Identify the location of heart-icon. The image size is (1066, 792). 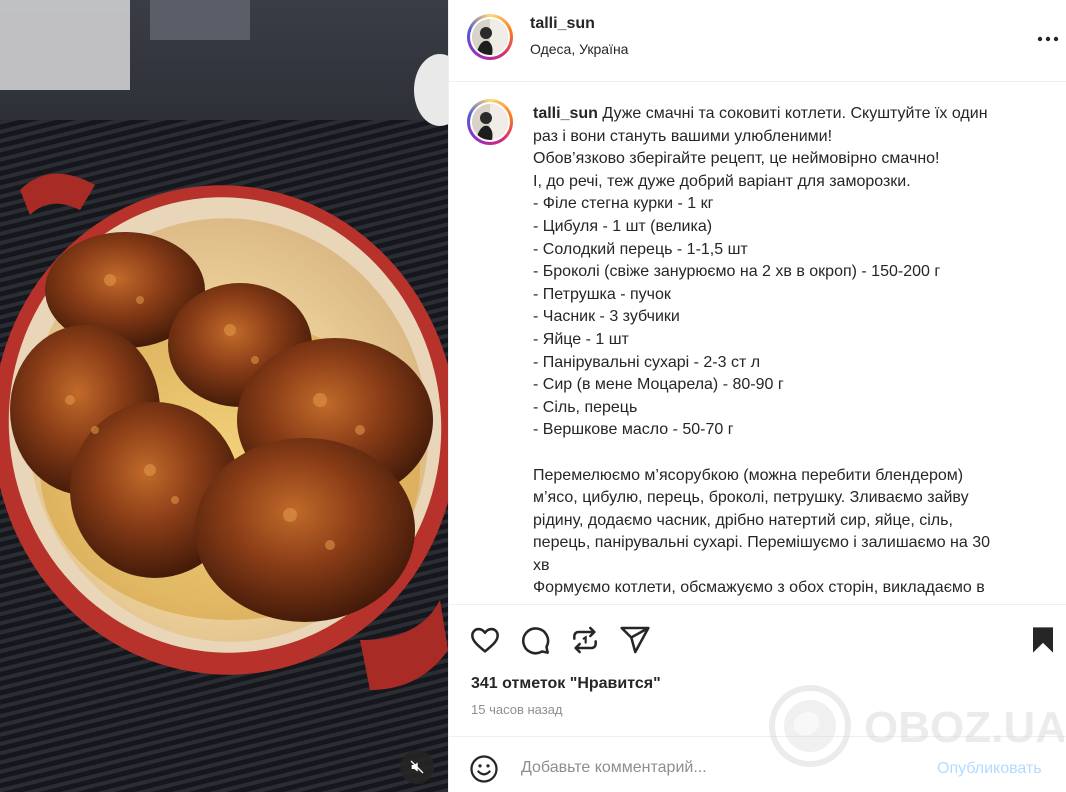
(485, 640).